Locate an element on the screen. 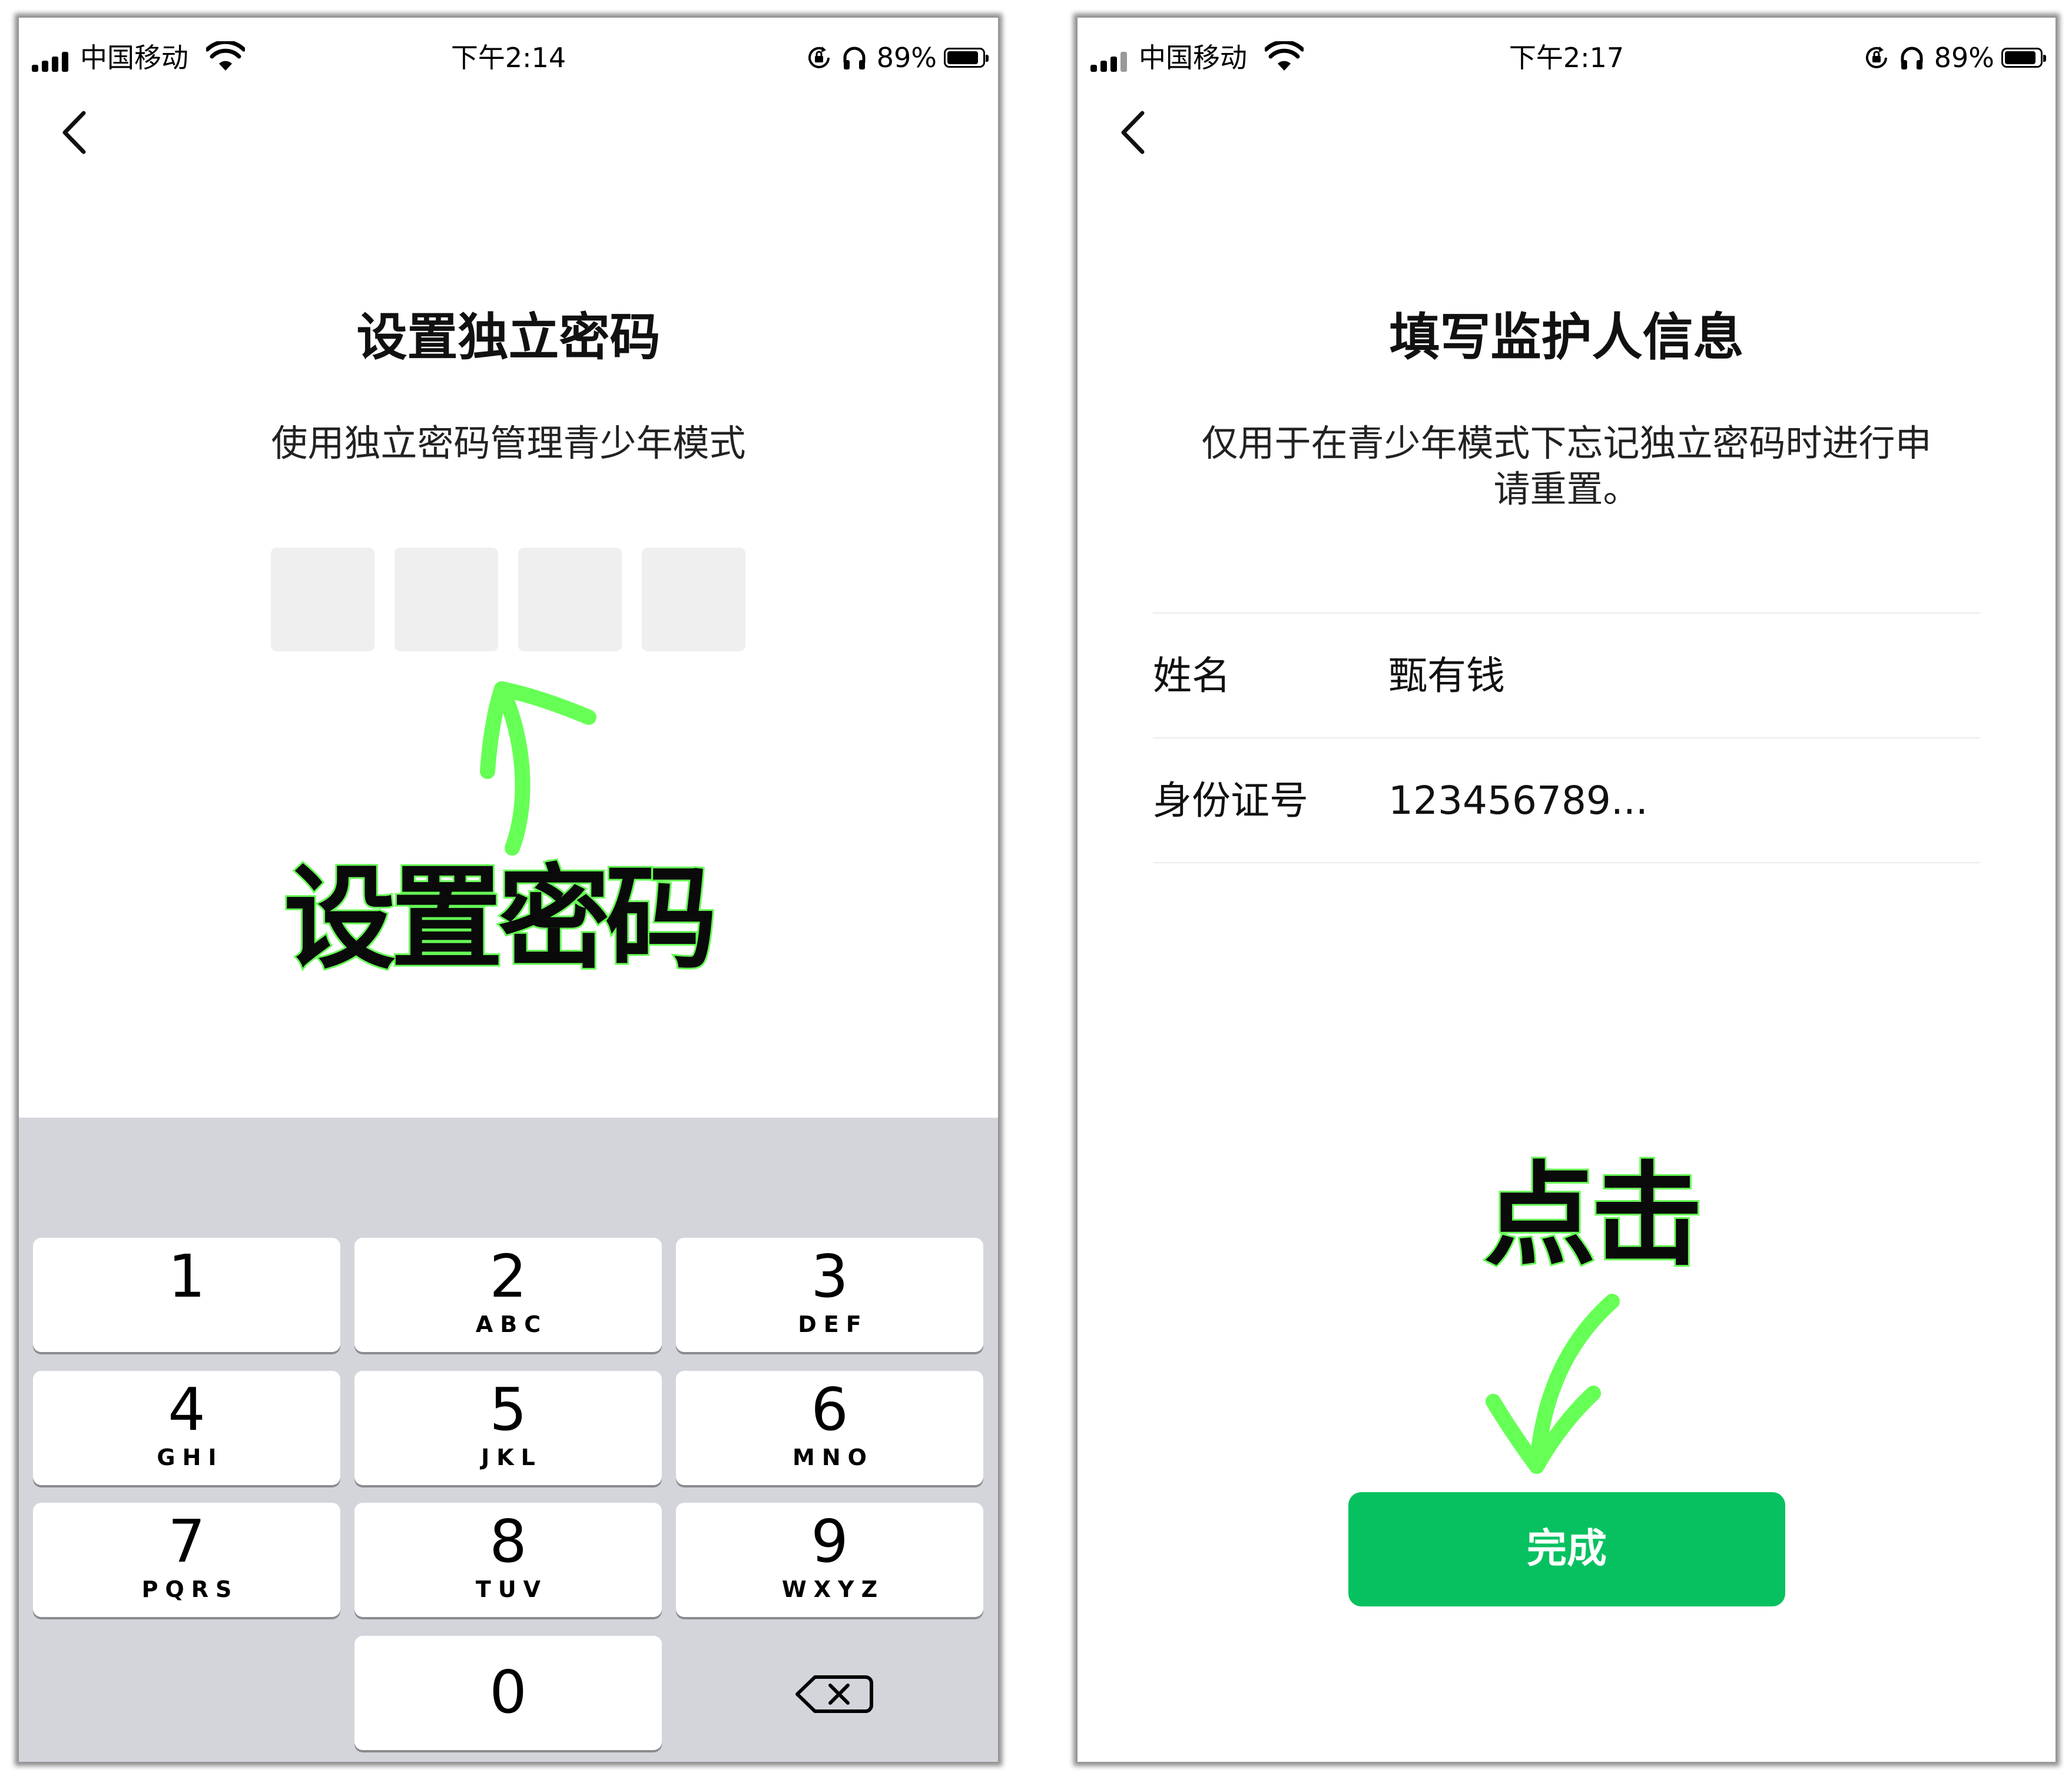 The image size is (2072, 1776). key-digit: 8 is located at coordinates (508, 1541).